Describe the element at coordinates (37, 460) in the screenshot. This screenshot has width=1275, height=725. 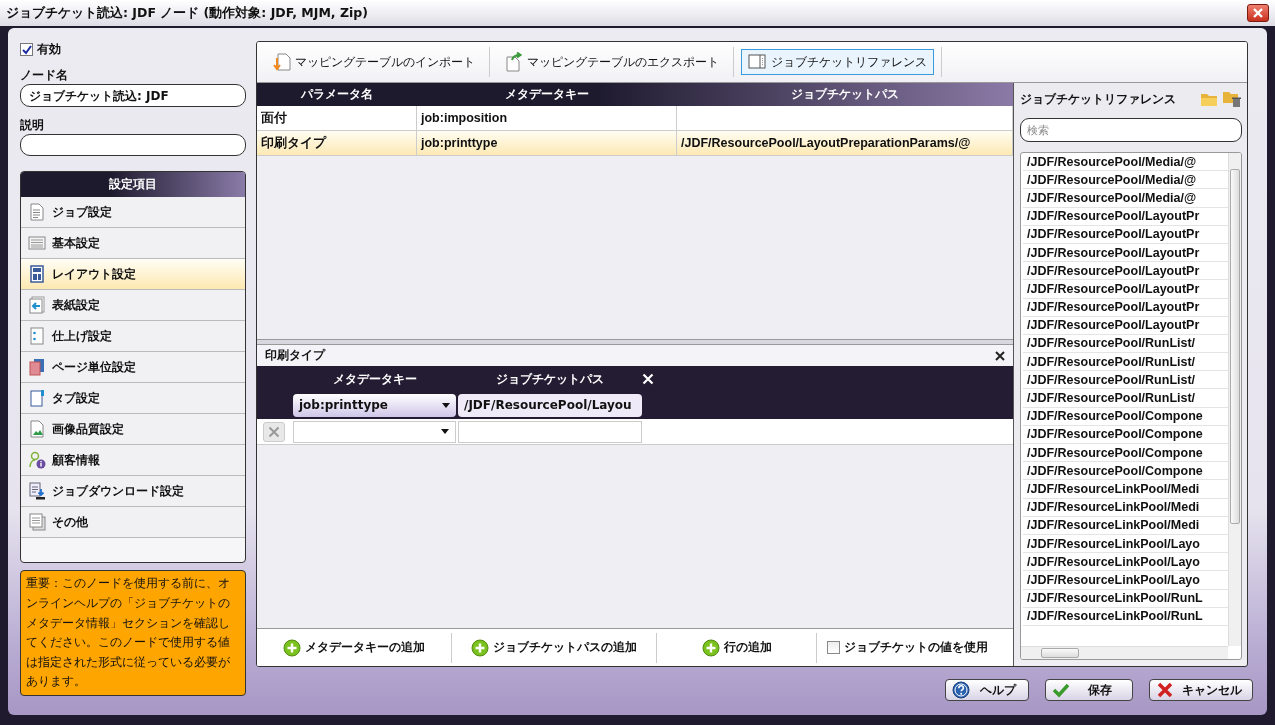
I see `person-info-icon` at that location.